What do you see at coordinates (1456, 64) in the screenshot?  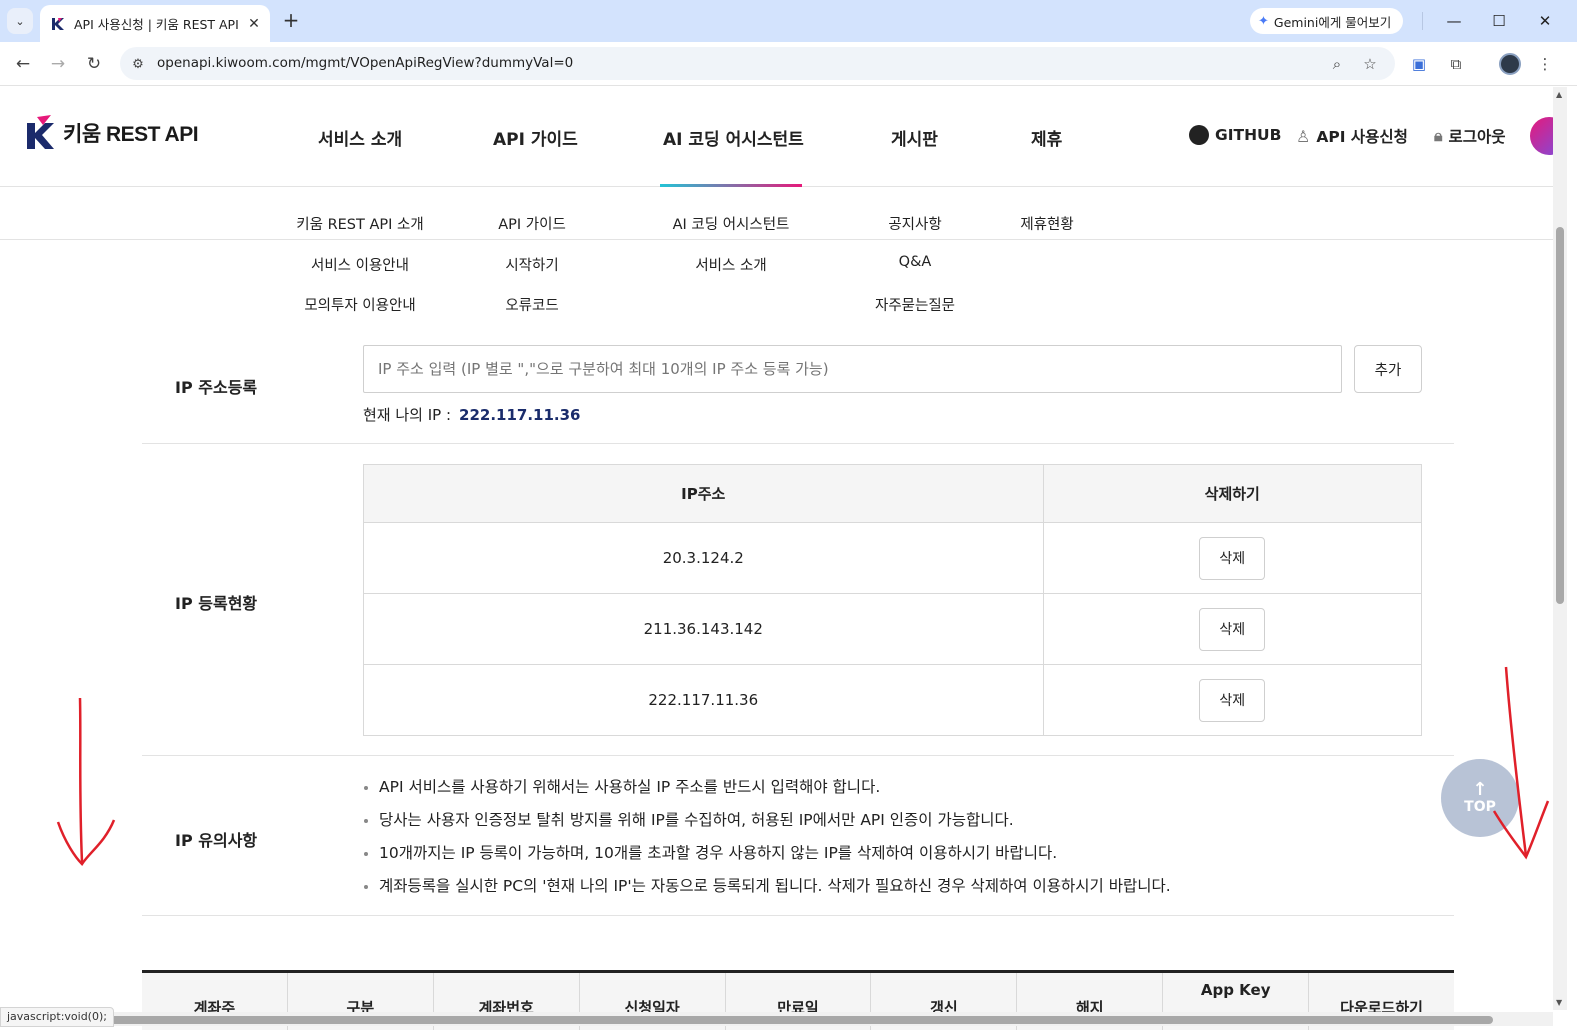 I see `extensions-puzzle-icon: ⧉` at bounding box center [1456, 64].